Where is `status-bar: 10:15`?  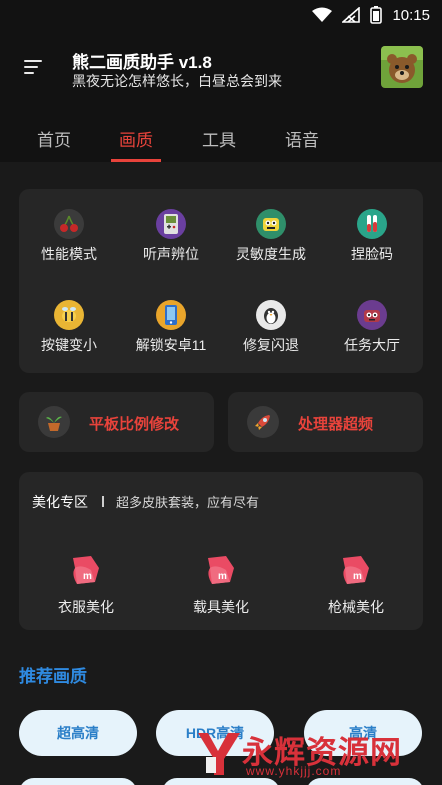
status-bar: 10:15 is located at coordinates (221, 15).